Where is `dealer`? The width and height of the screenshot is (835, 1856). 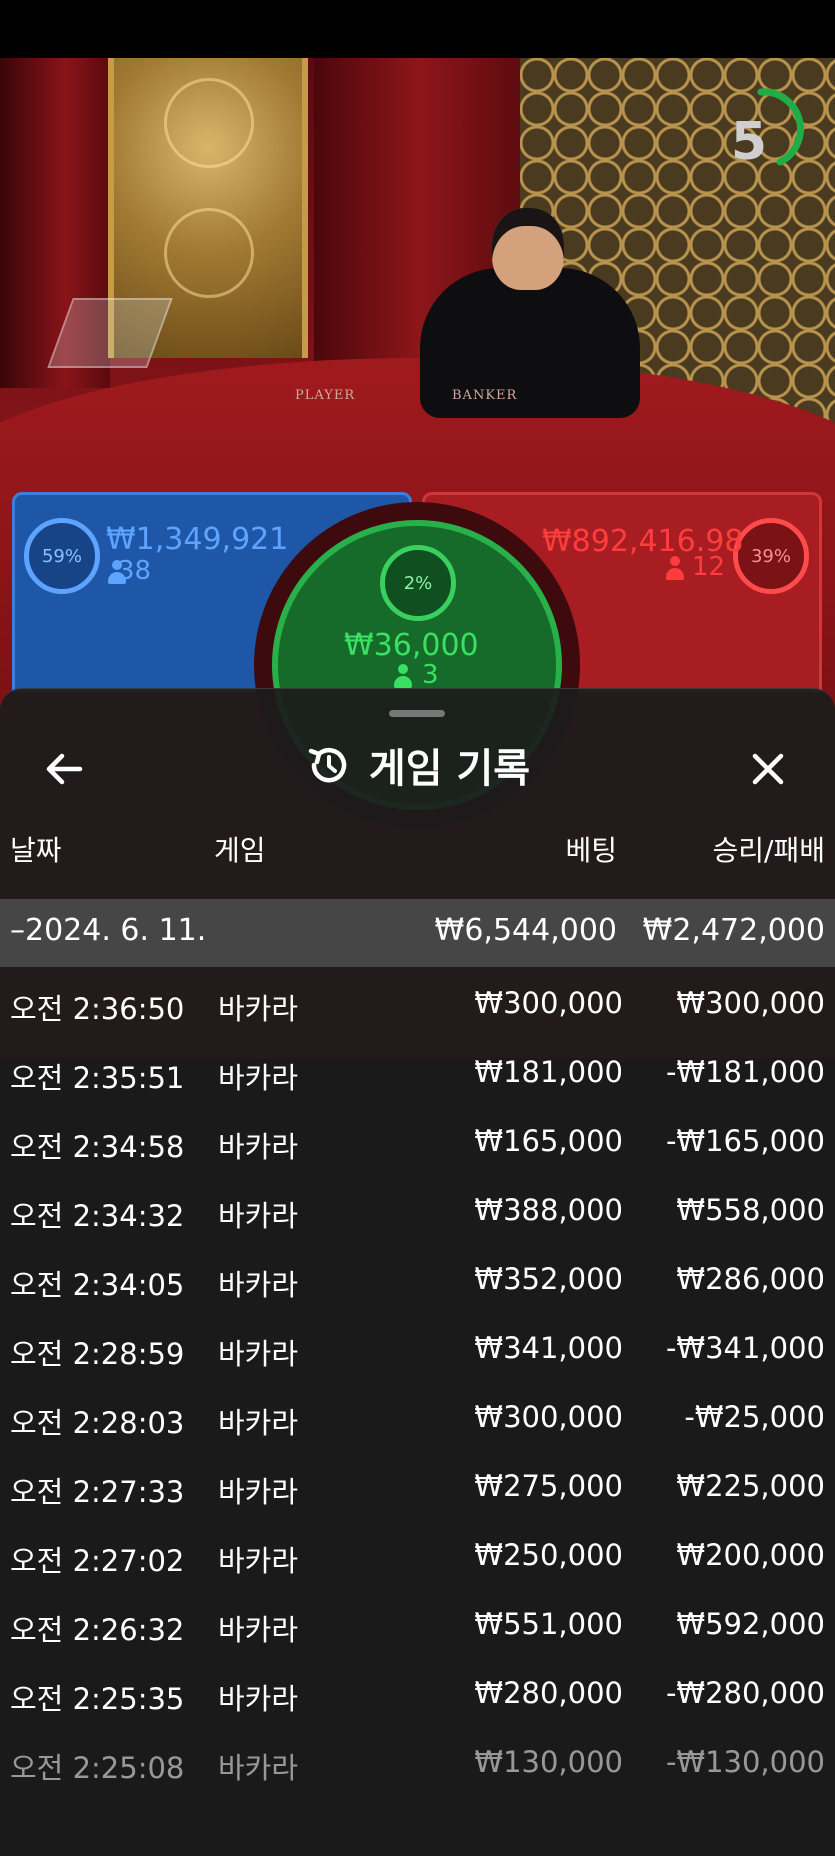
dealer is located at coordinates (530, 313).